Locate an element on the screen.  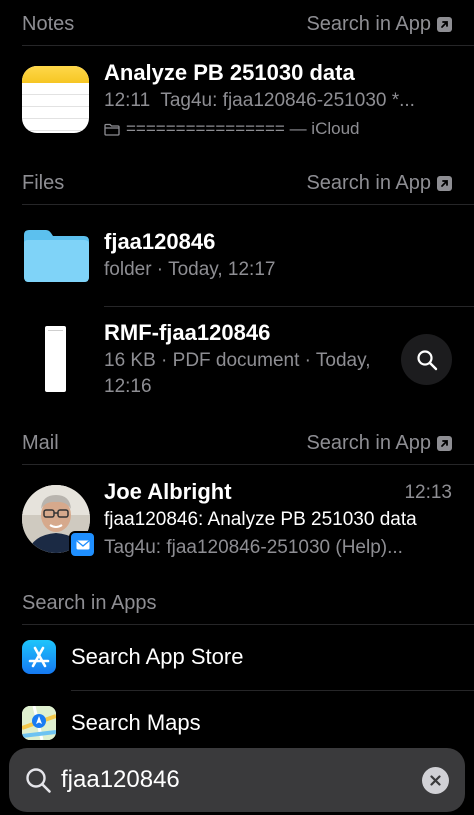
maps-icon is located at coordinates (39, 723).